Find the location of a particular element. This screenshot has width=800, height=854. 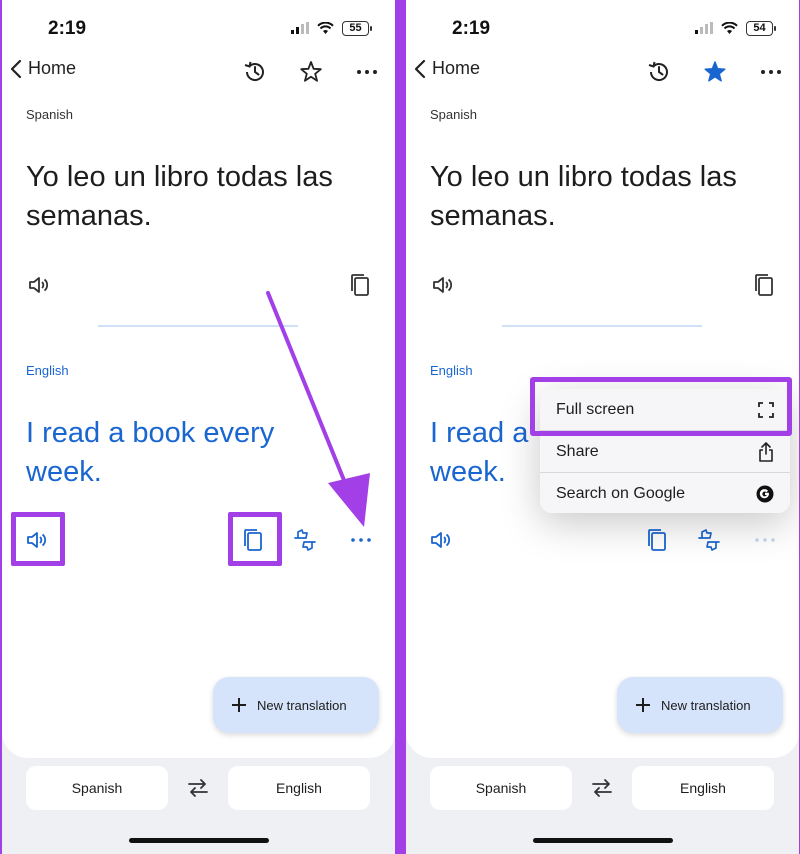

star-icon is located at coordinates (311, 72).